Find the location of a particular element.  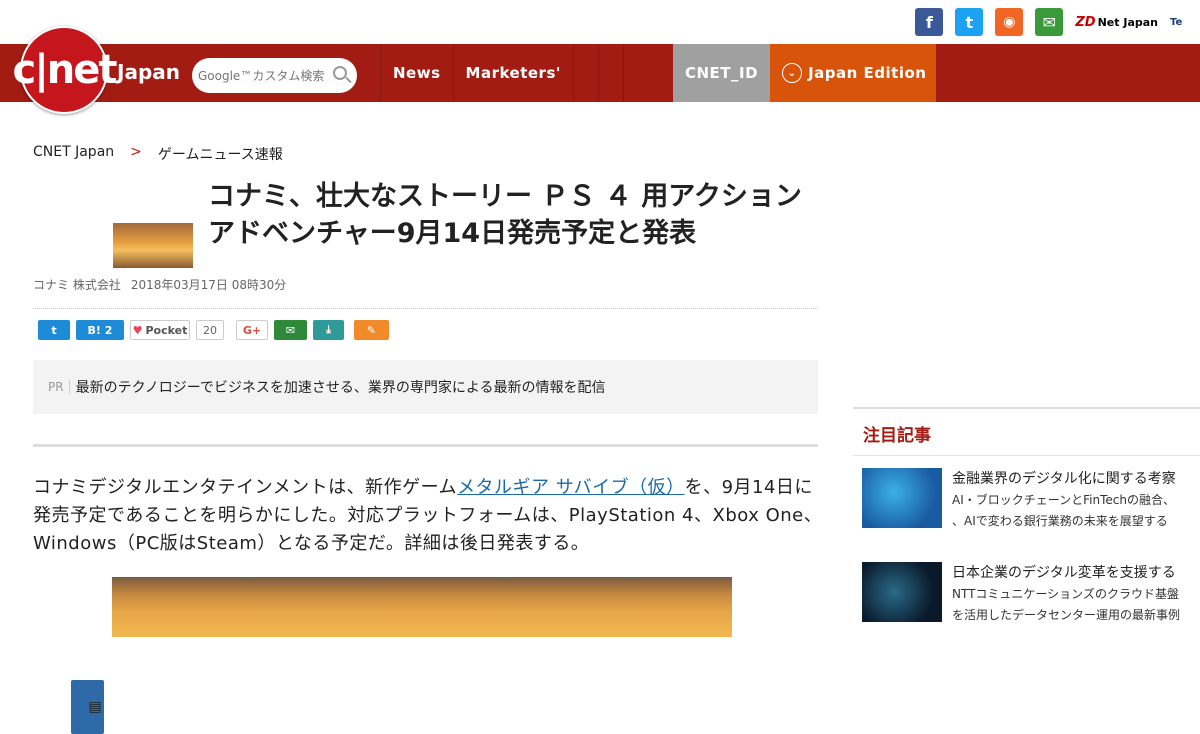

sidebar-item-title: 金融業界のデジタル化に関する考察 is located at coordinates (1064, 479).